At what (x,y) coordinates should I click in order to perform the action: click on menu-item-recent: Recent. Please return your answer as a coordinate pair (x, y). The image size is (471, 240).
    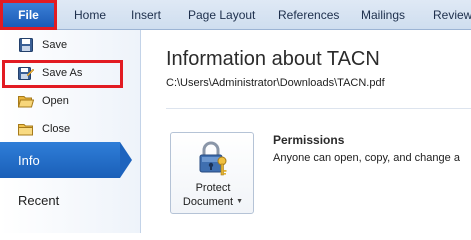
    Looking at the image, I should click on (65, 200).